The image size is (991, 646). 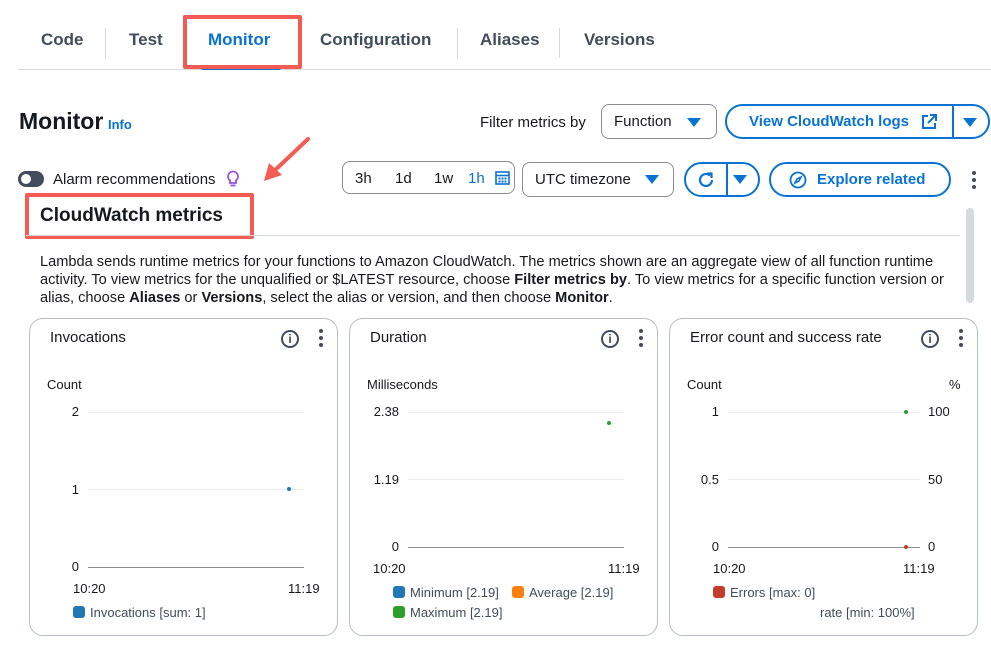 I want to click on annotation-arrow-icon, so click(x=287, y=159).